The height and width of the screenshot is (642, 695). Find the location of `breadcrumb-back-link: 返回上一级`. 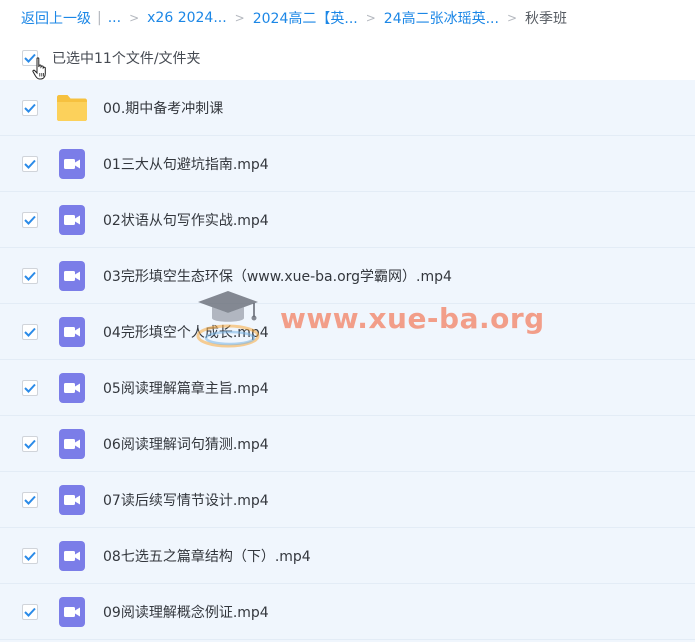

breadcrumb-back-link: 返回上一级 is located at coordinates (56, 18).